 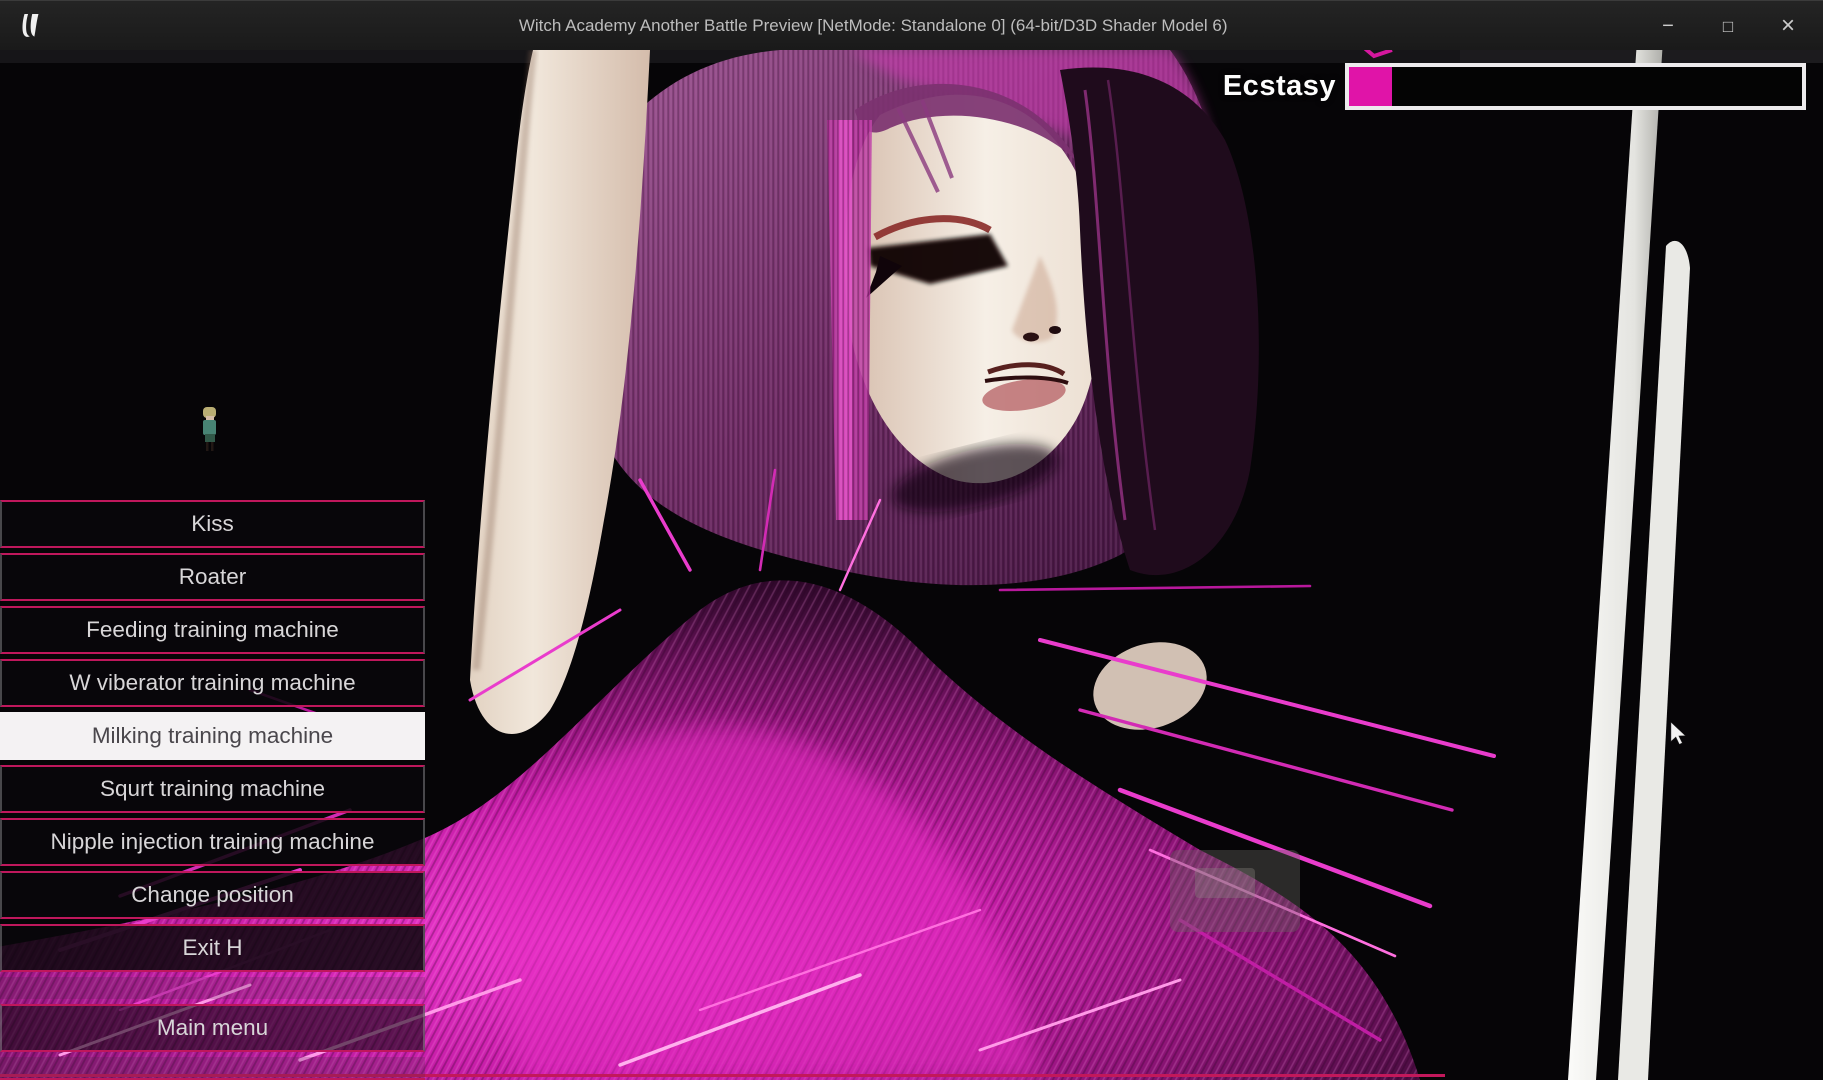 I want to click on ecstasy-bar, so click(x=1575, y=86).